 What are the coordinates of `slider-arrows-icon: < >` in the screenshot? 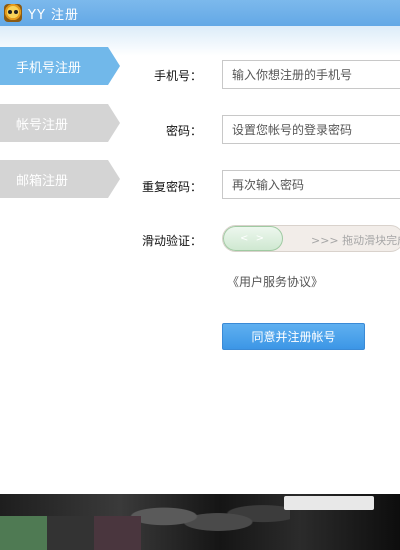 It's located at (253, 238).